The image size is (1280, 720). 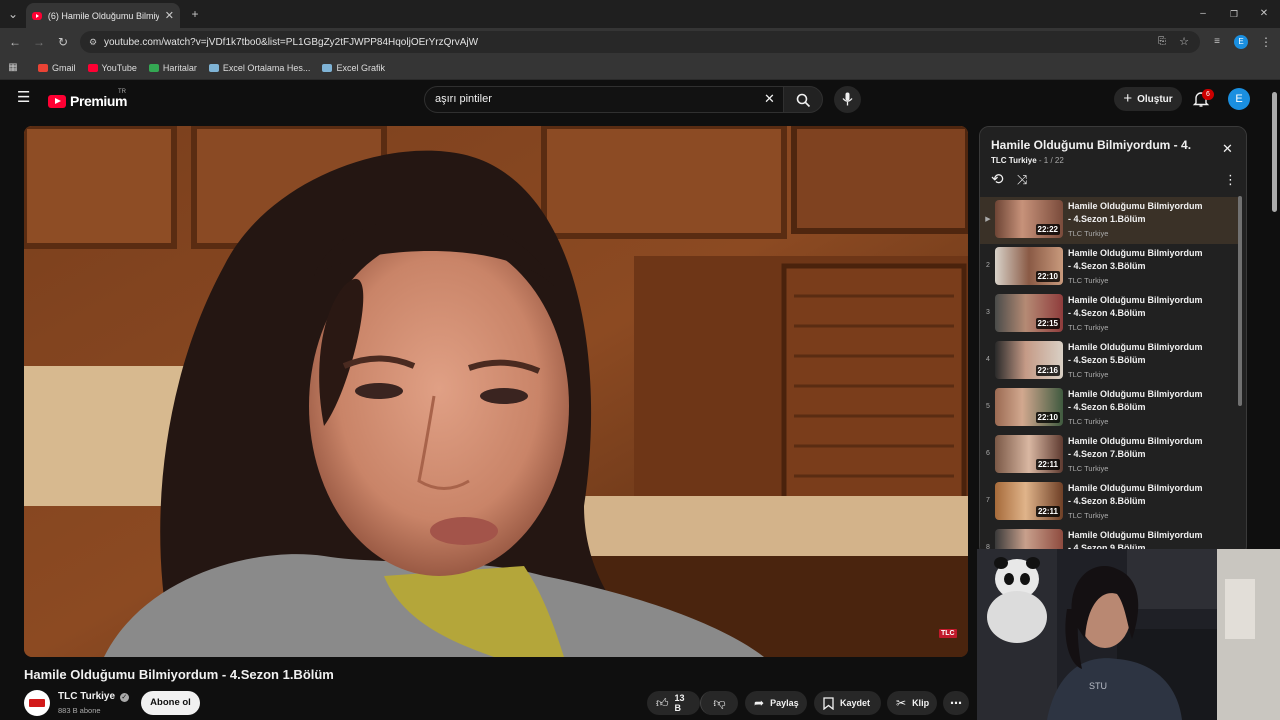 I want to click on subscribe-button: Abone ol, so click(x=170, y=703).